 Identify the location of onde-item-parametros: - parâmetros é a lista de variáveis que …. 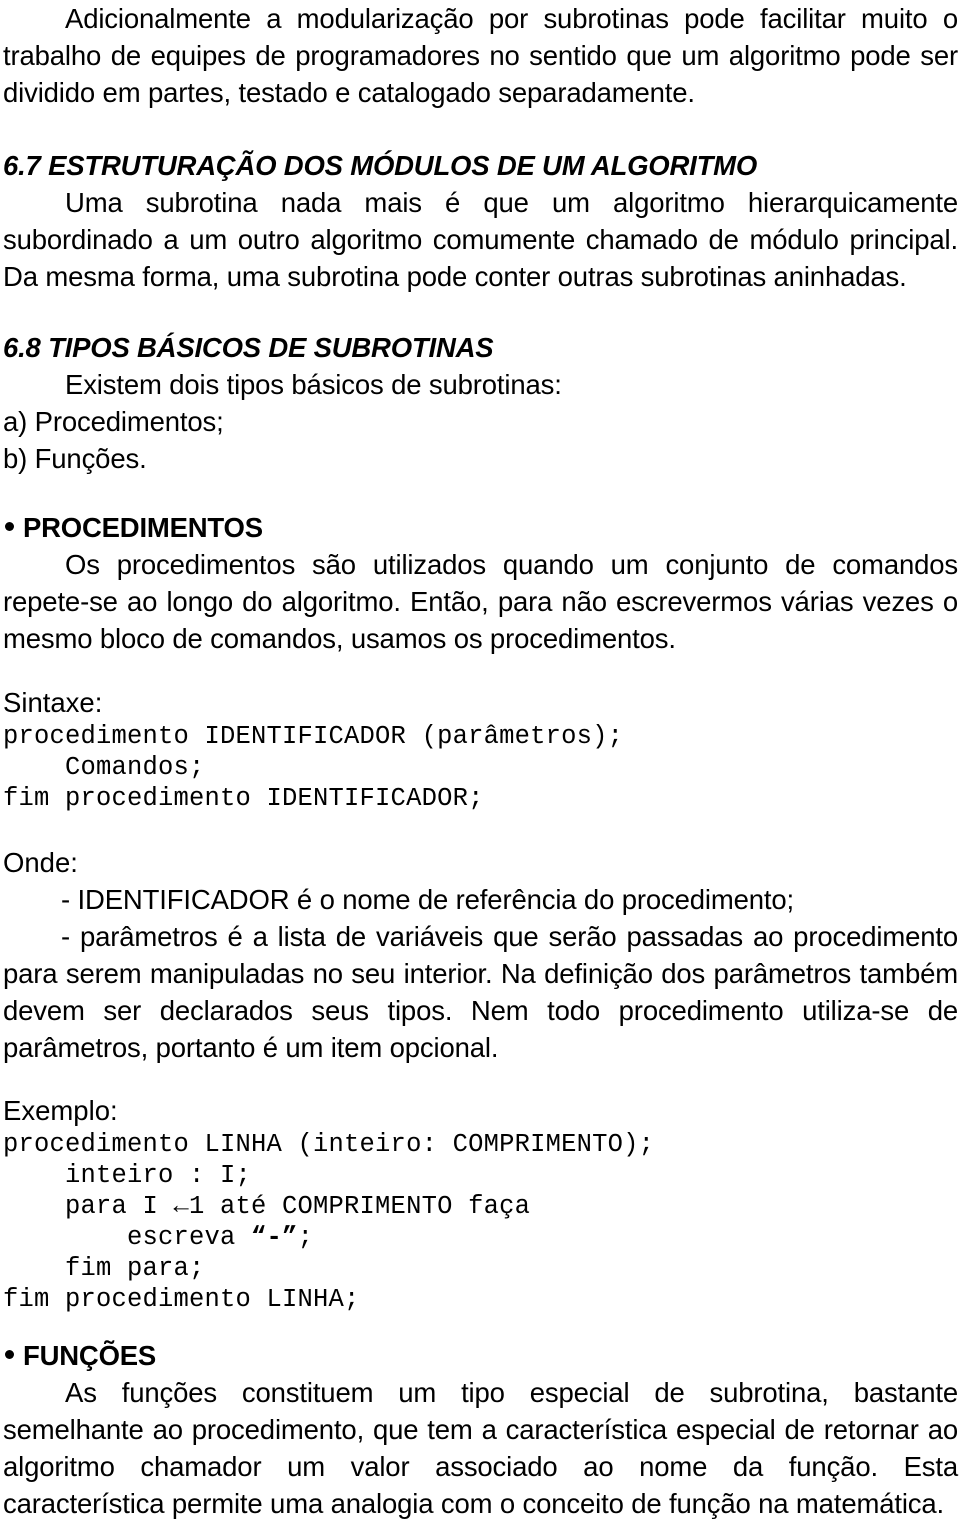
(480, 992).